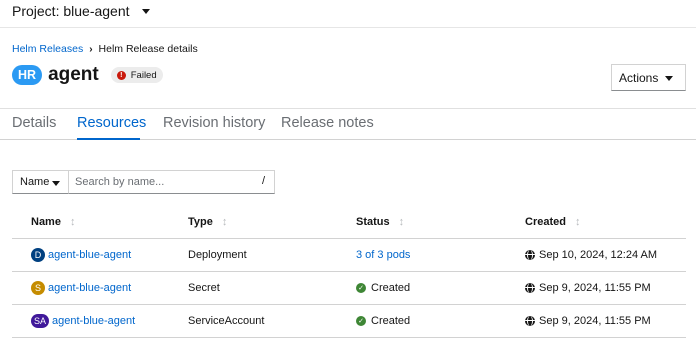  I want to click on pods-status-link: 3 of 3 pods, so click(383, 255).